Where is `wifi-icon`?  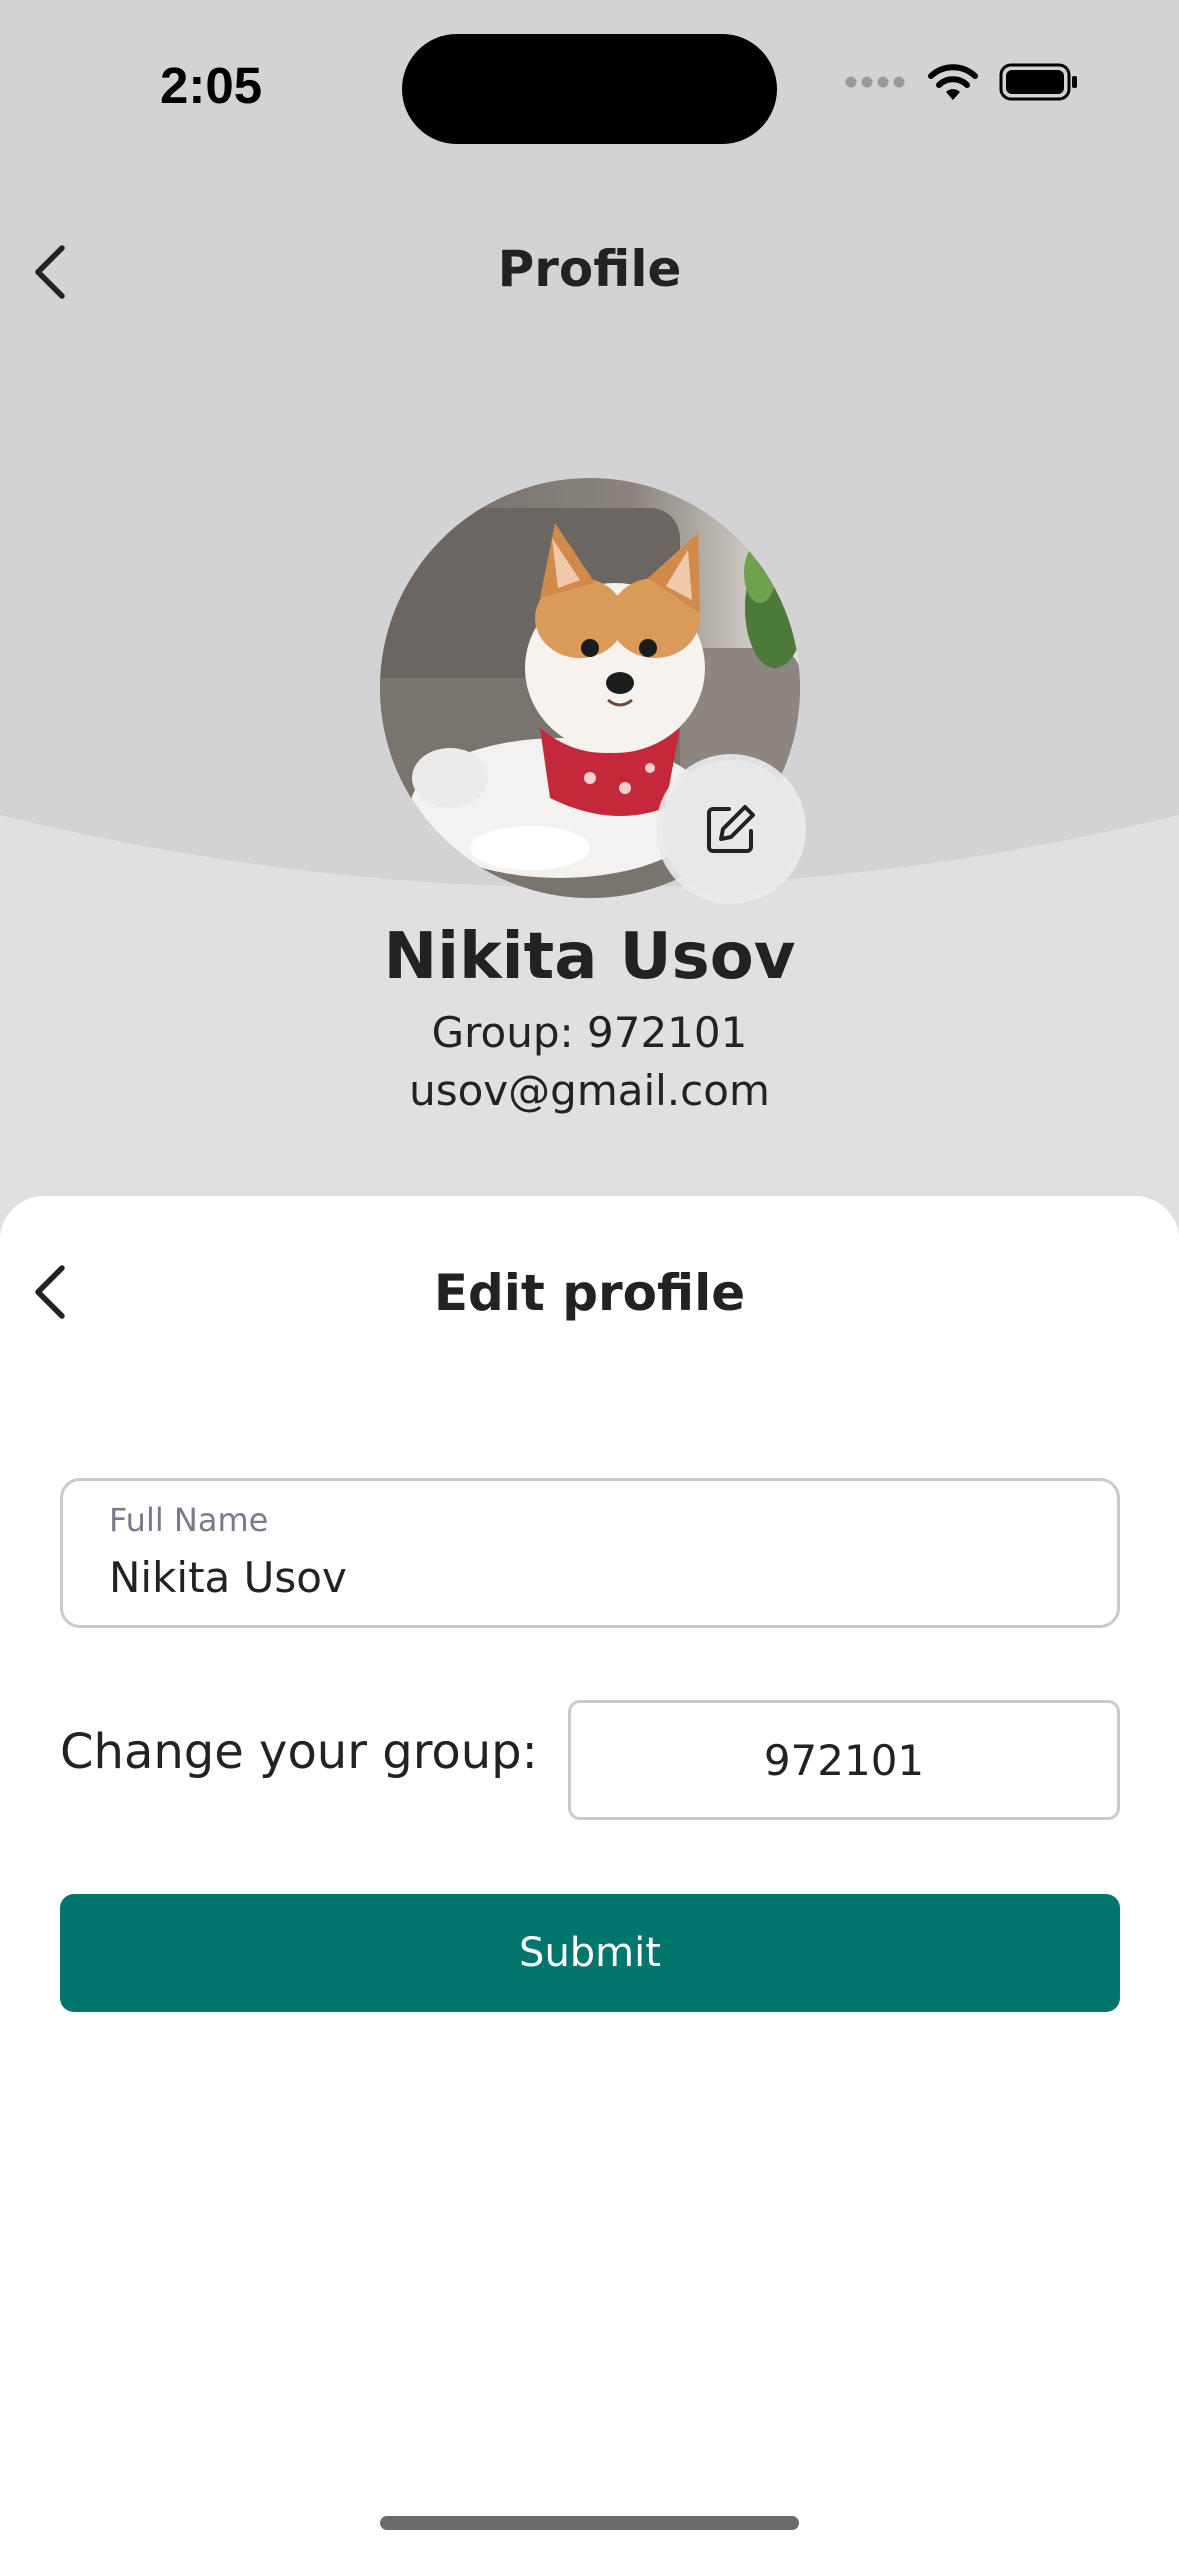
wifi-icon is located at coordinates (953, 82).